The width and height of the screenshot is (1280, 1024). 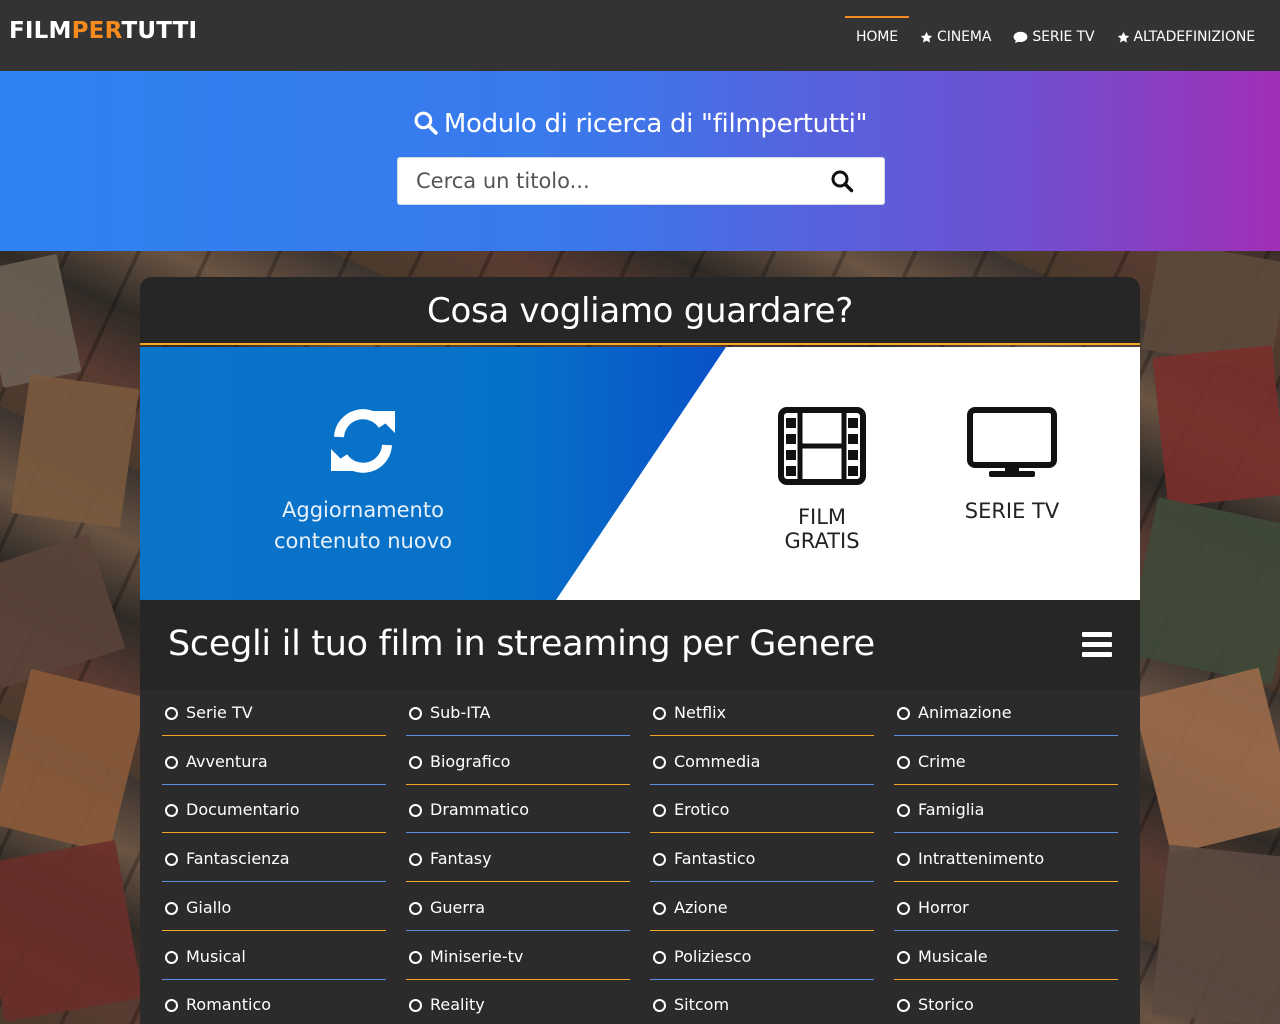 What do you see at coordinates (762, 1003) in the screenshot?
I see `genre-link-sitcom: Sitcom` at bounding box center [762, 1003].